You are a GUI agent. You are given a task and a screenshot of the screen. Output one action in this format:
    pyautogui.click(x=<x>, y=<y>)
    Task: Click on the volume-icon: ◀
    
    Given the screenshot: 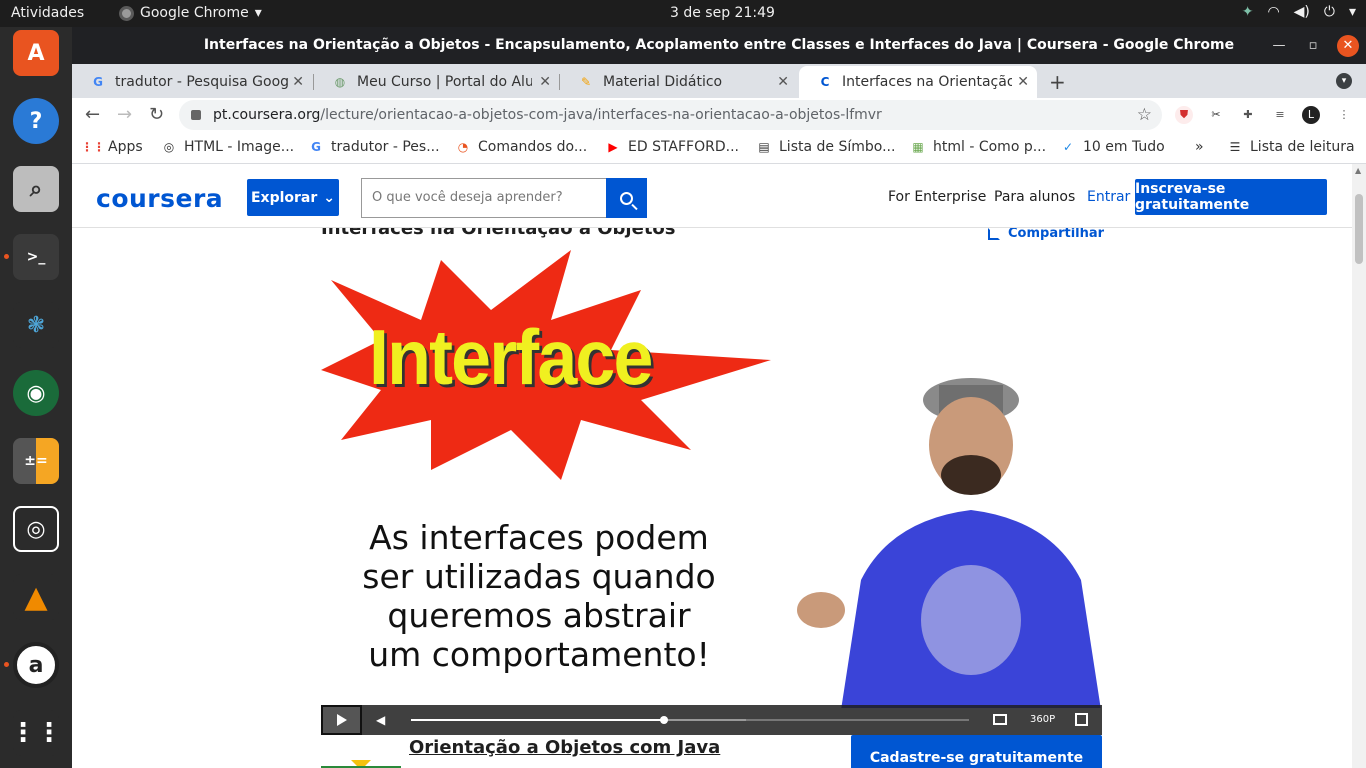 What is the action you would take?
    pyautogui.click(x=380, y=720)
    